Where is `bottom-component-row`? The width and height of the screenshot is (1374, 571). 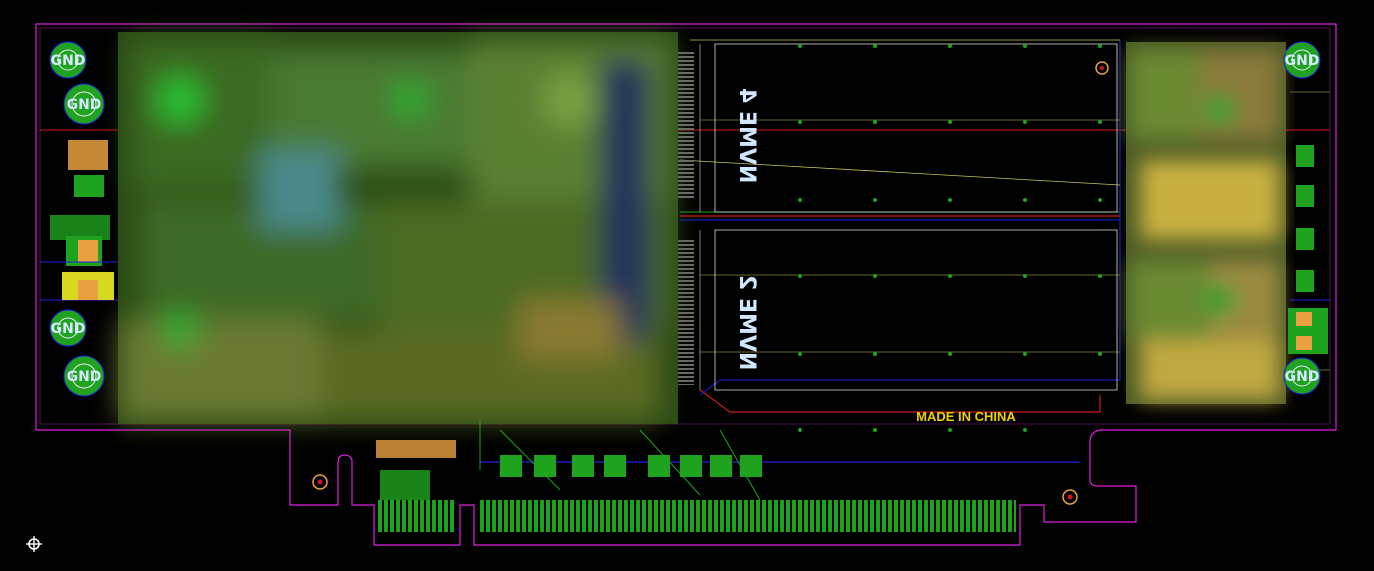 bottom-component-row is located at coordinates (569, 460).